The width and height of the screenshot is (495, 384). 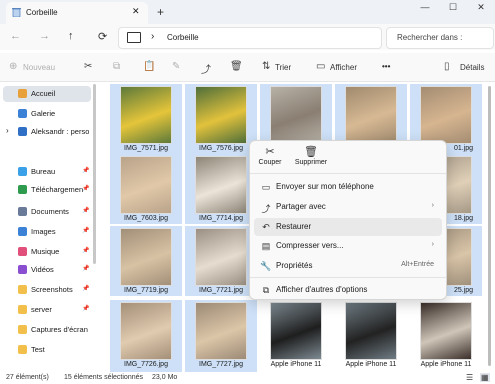 What do you see at coordinates (321, 66) in the screenshot?
I see `view-icon: ▭` at bounding box center [321, 66].